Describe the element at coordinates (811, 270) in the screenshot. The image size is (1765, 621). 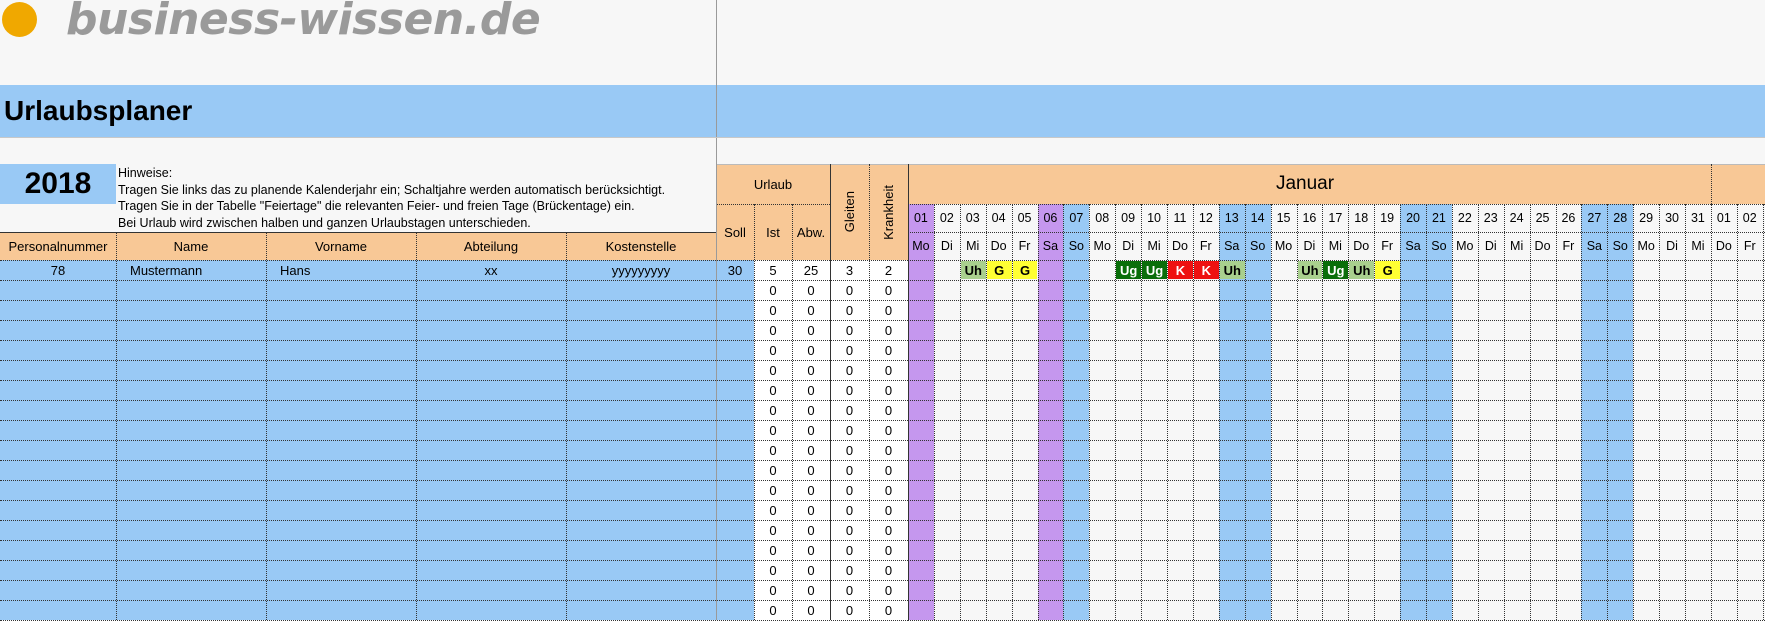
I see `cell-abw: 25` at that location.